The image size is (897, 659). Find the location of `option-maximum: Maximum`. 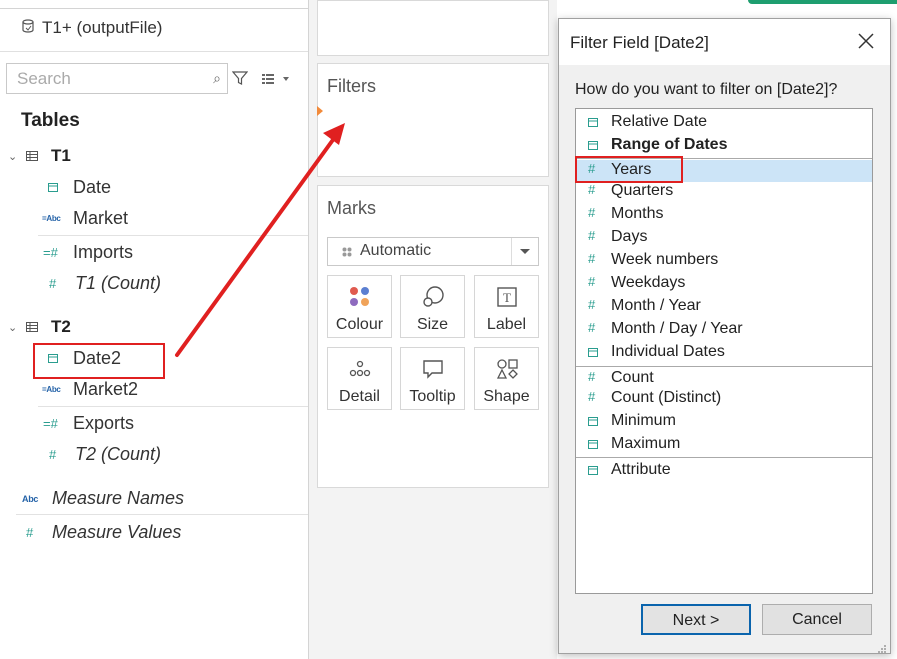

option-maximum: Maximum is located at coordinates (724, 445).